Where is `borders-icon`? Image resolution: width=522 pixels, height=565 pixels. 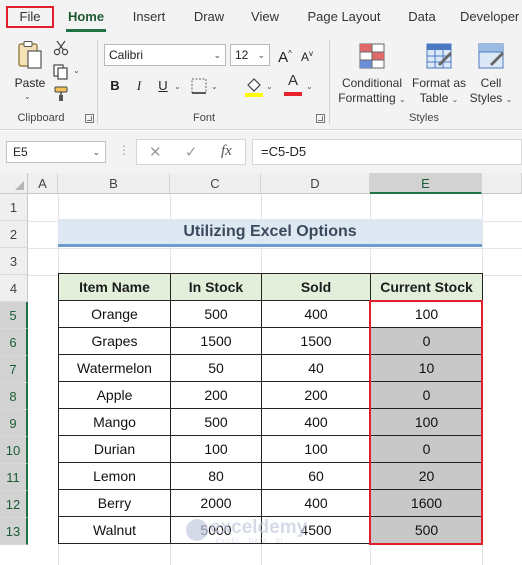 borders-icon is located at coordinates (199, 86).